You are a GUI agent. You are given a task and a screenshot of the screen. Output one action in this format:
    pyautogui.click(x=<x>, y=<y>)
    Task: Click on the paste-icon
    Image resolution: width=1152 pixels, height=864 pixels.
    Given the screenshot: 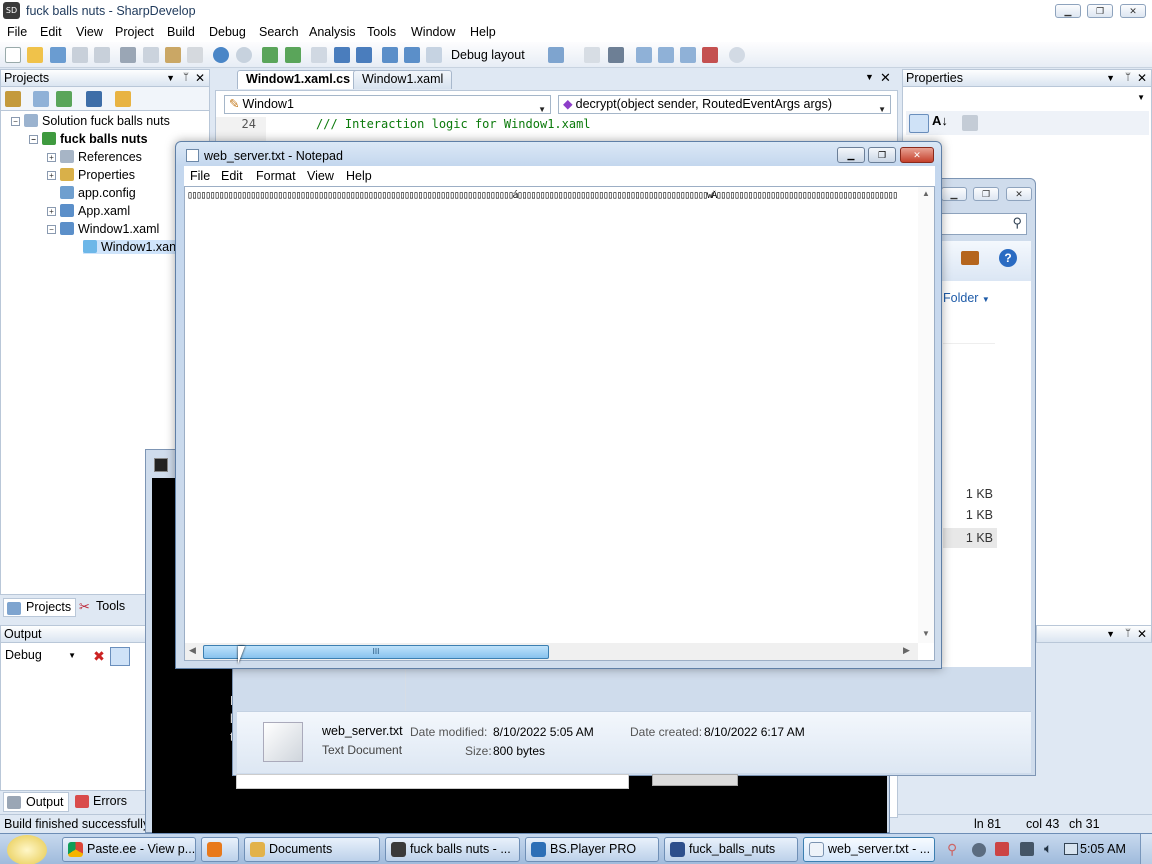 What is the action you would take?
    pyautogui.click(x=173, y=55)
    